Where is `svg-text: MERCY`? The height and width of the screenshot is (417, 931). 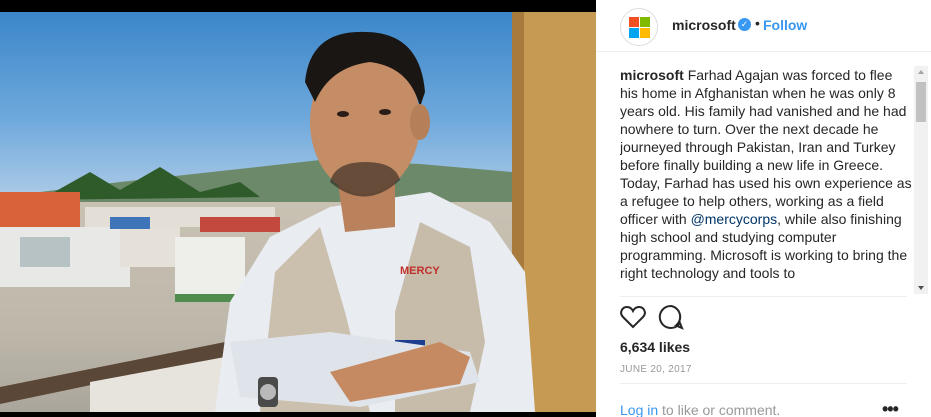 svg-text: MERCY is located at coordinates (420, 271).